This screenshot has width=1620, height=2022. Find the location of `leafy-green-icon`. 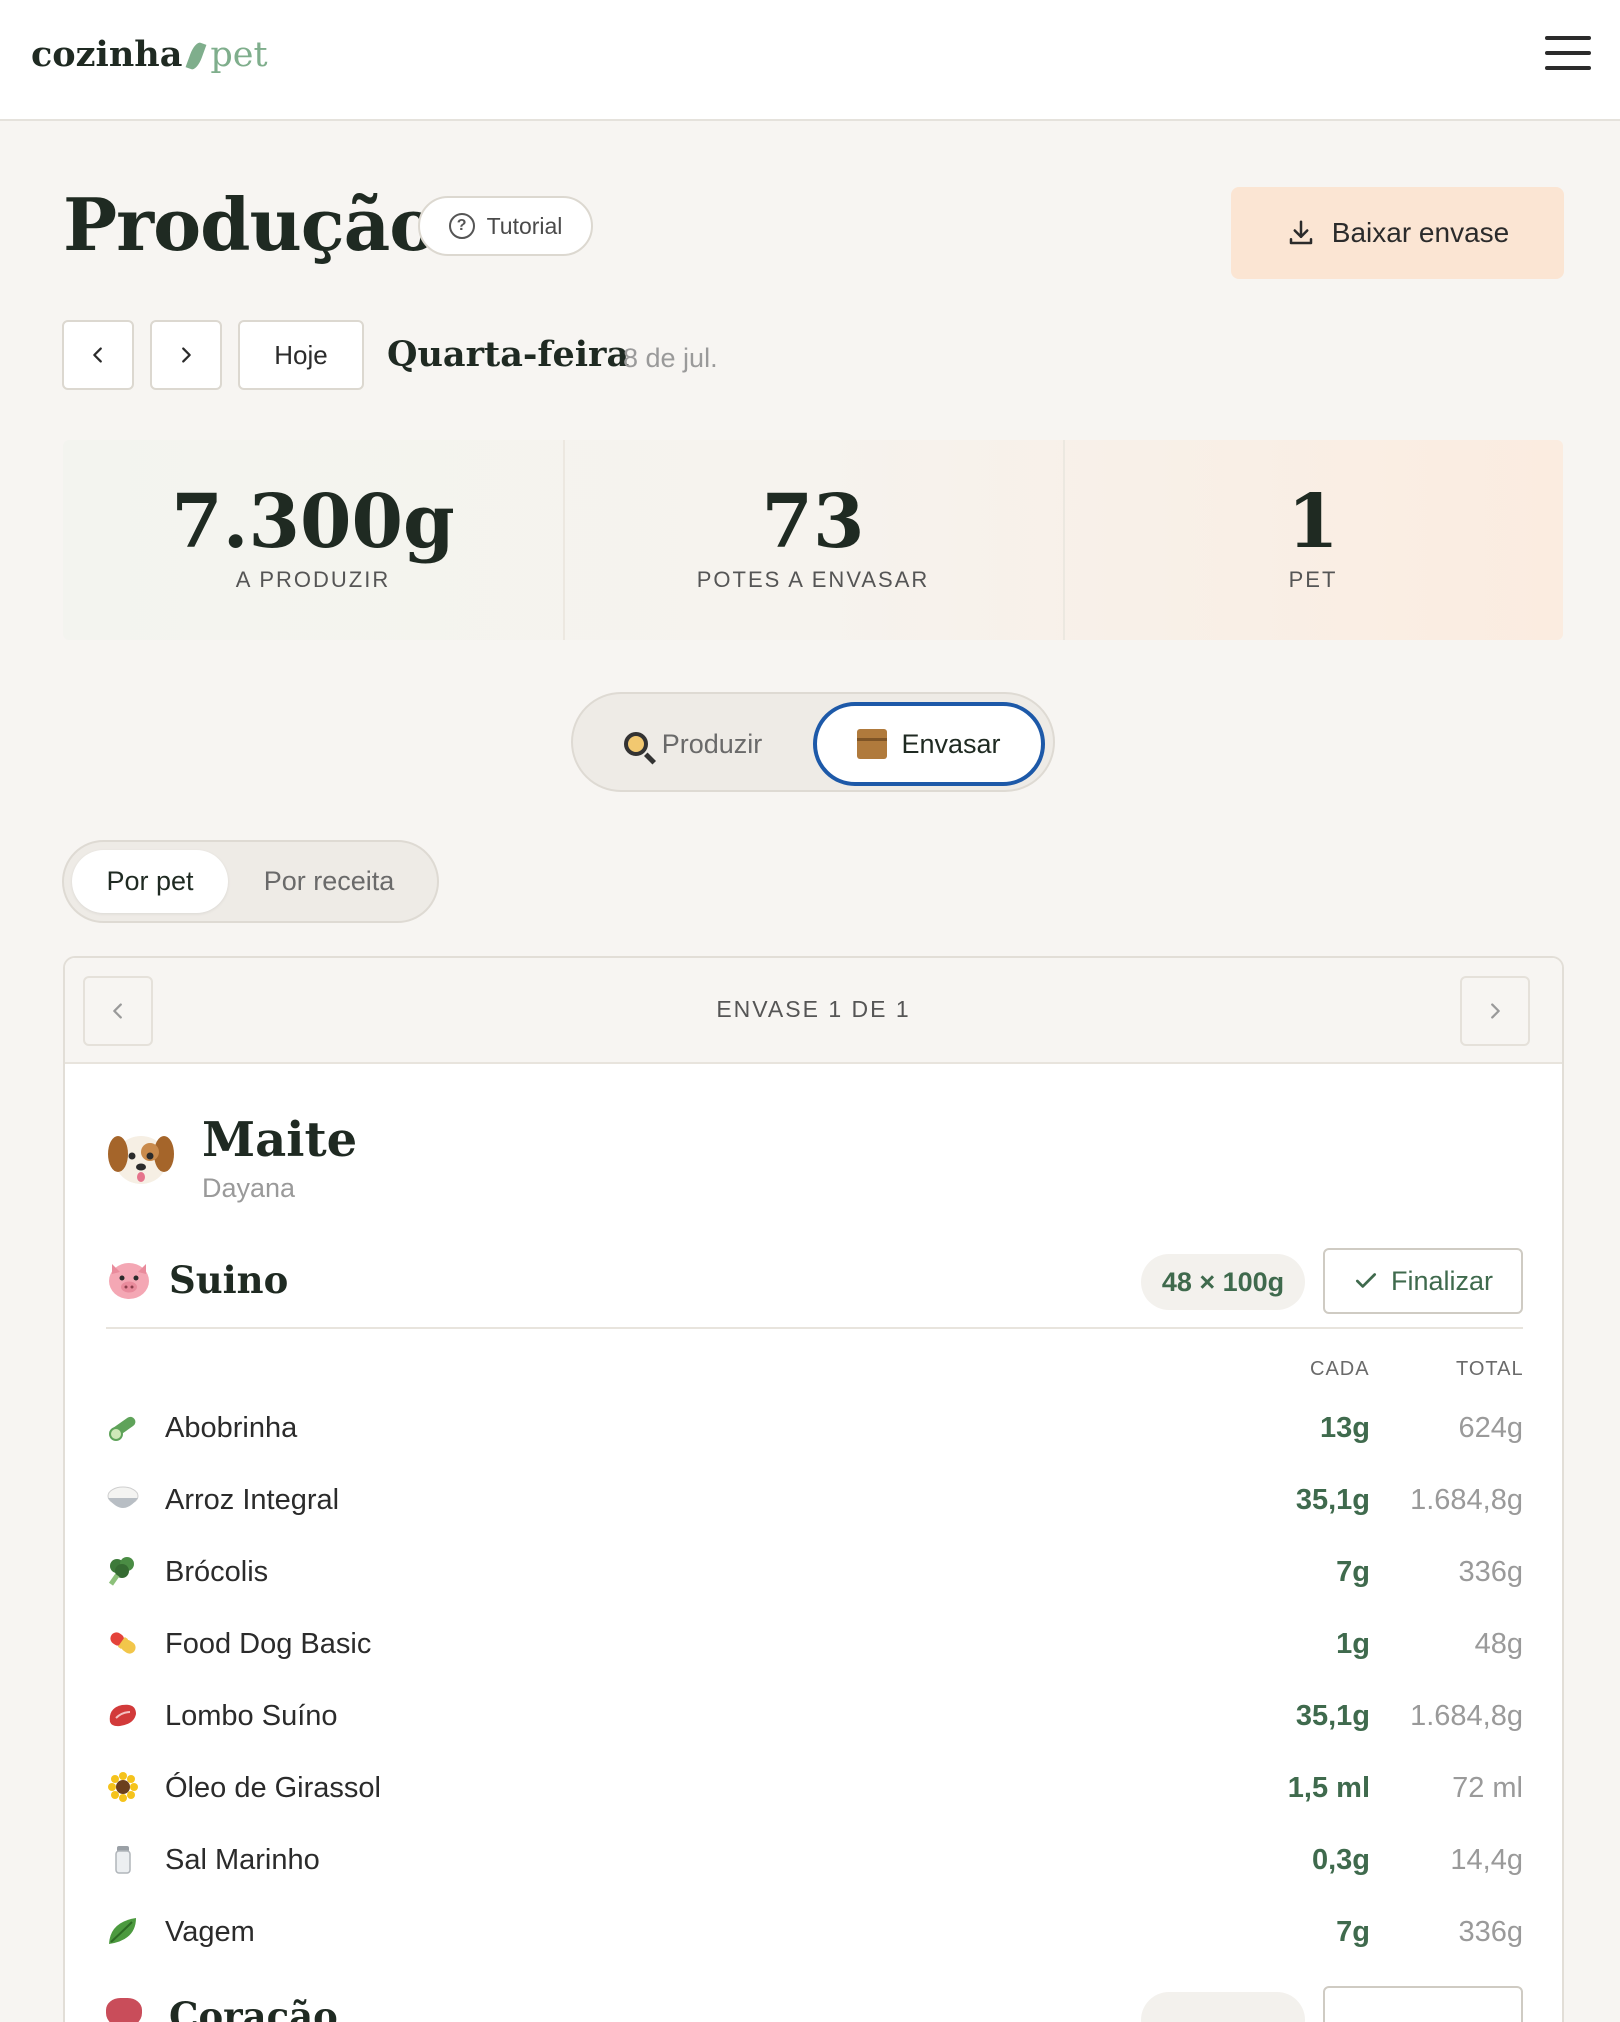

leafy-green-icon is located at coordinates (122, 1931).